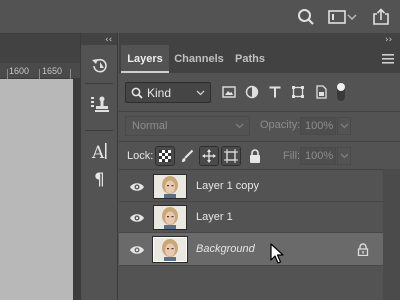 This screenshot has width=400, height=300. I want to click on lock-artboard-icon, so click(231, 156).